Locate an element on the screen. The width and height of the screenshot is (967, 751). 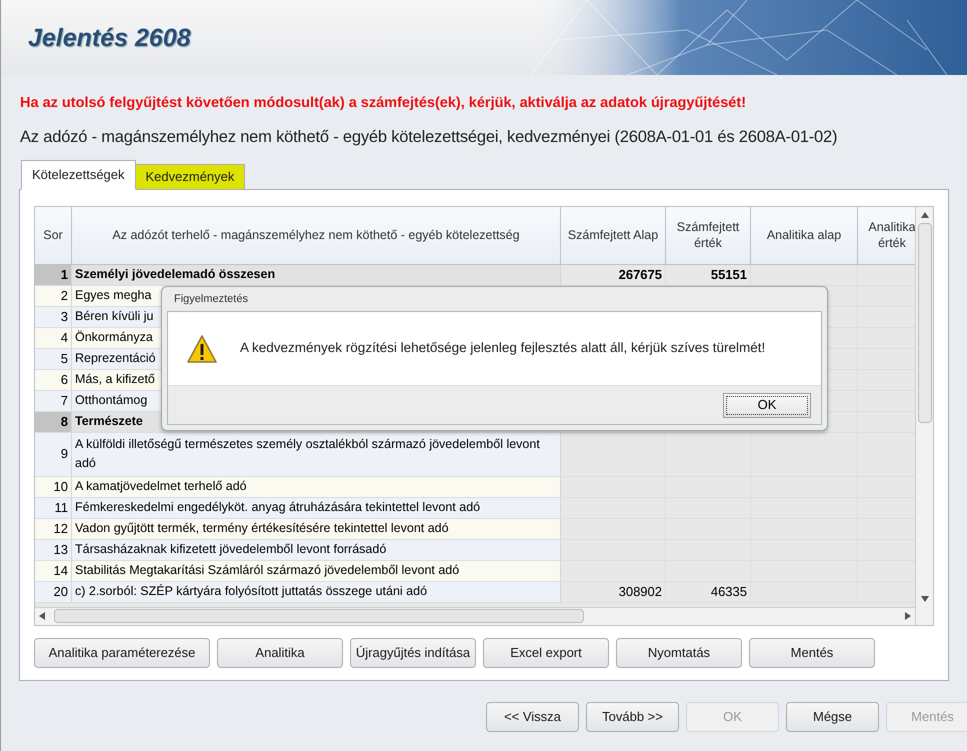
row-number: 12 is located at coordinates (53, 528).